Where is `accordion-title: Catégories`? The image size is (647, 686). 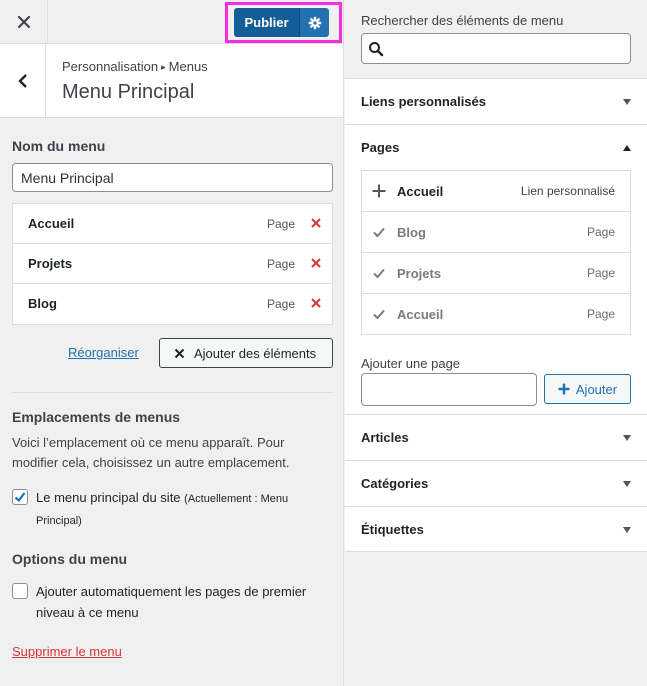
accordion-title: Catégories is located at coordinates (395, 483).